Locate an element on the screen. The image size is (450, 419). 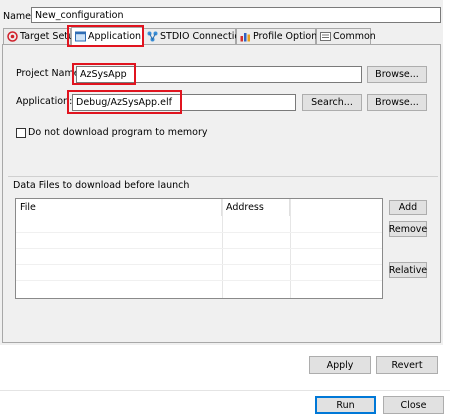
close-button: Close is located at coordinates (413, 405).